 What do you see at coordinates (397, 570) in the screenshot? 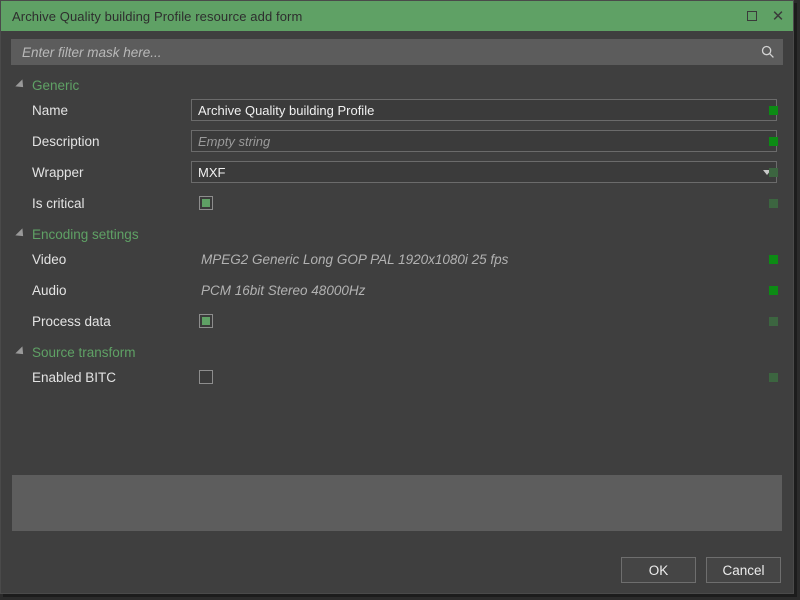
I see `dialog-footer: OK Cancel` at bounding box center [397, 570].